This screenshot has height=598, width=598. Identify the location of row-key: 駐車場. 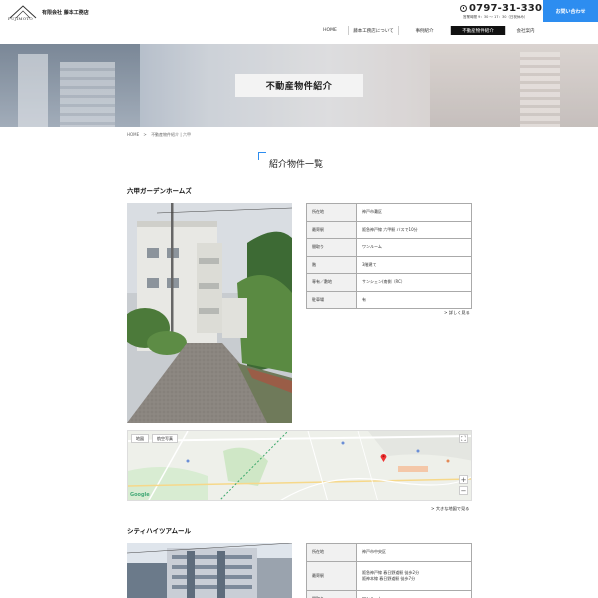
(331, 299).